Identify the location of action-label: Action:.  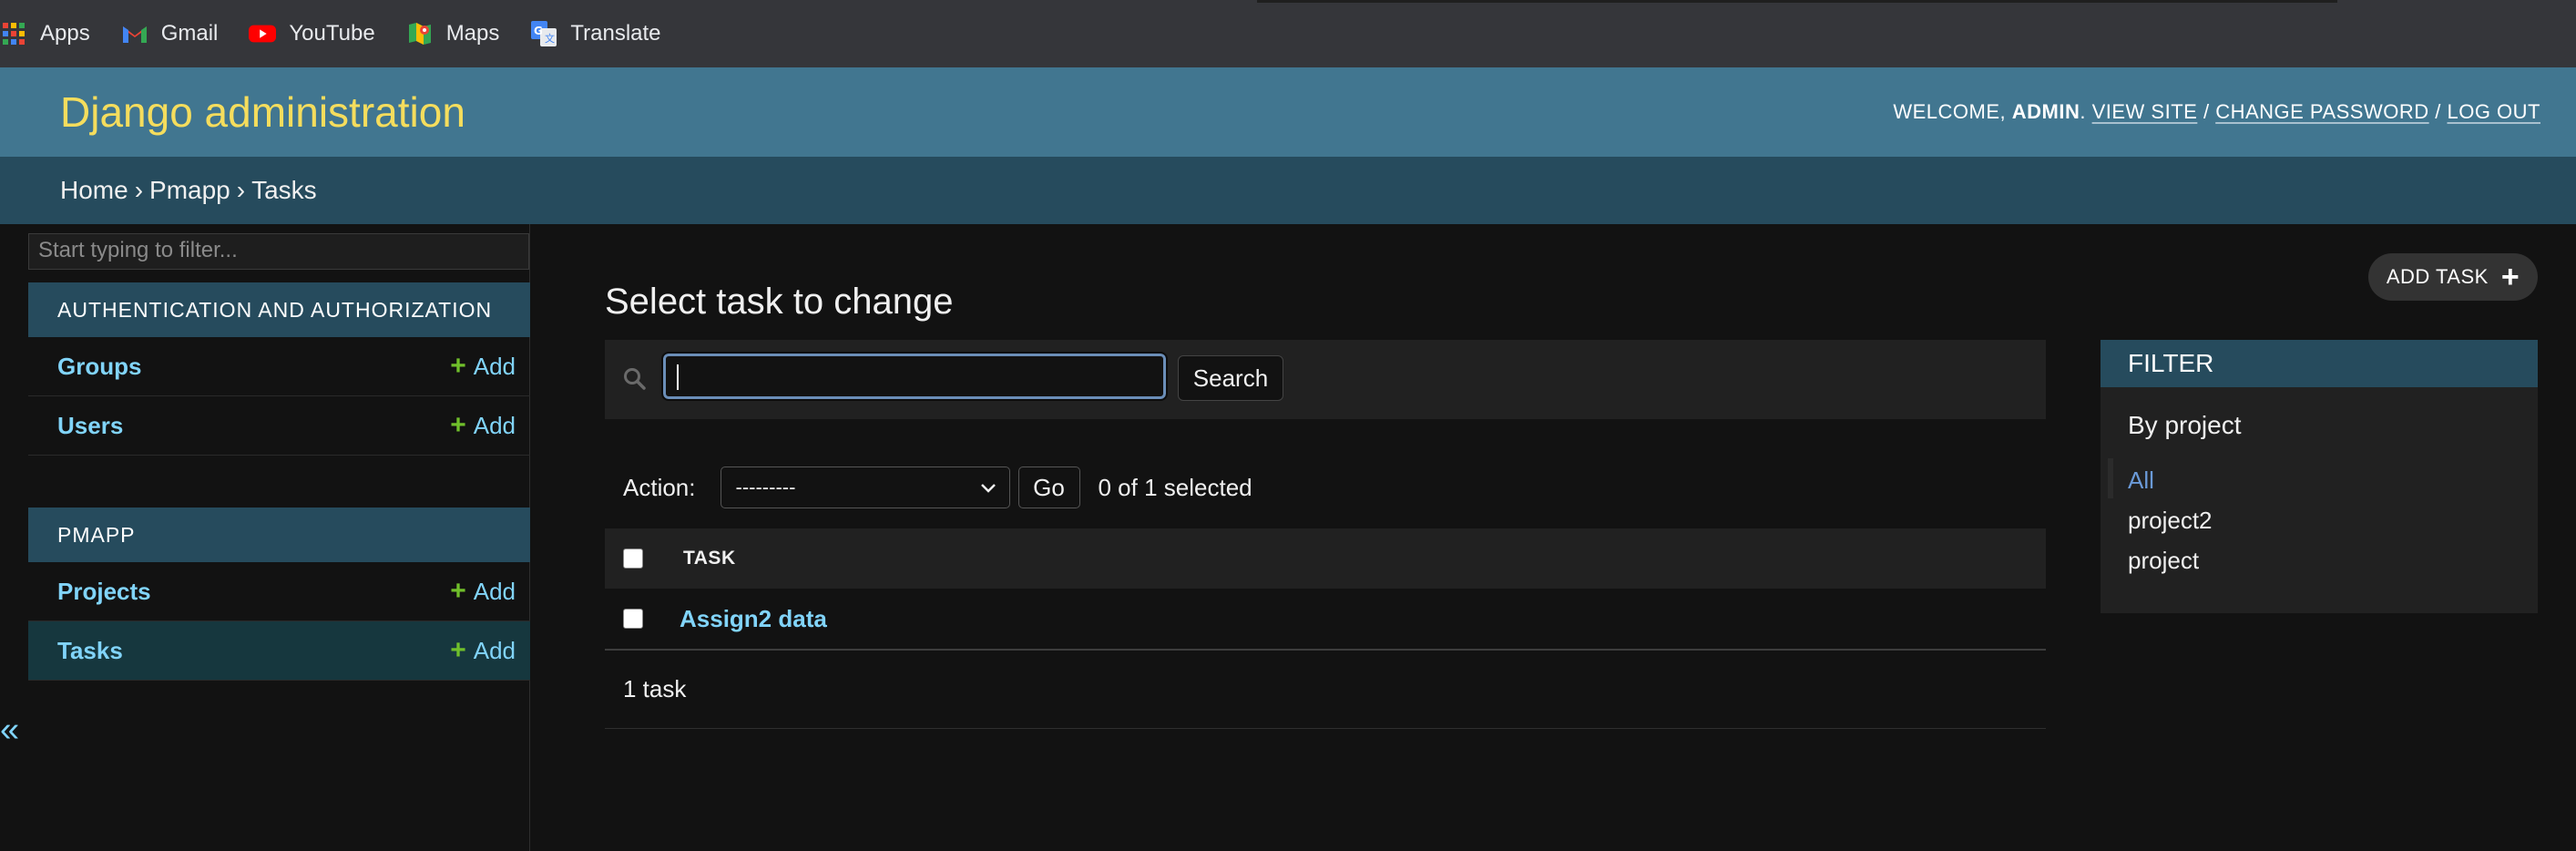
(659, 487).